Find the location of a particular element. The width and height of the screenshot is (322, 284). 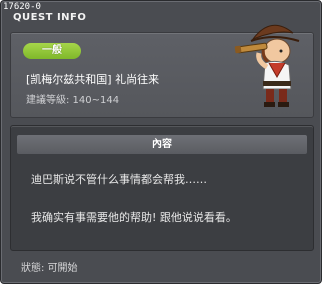

quest-id: 17620-0 is located at coordinates (22, 7).